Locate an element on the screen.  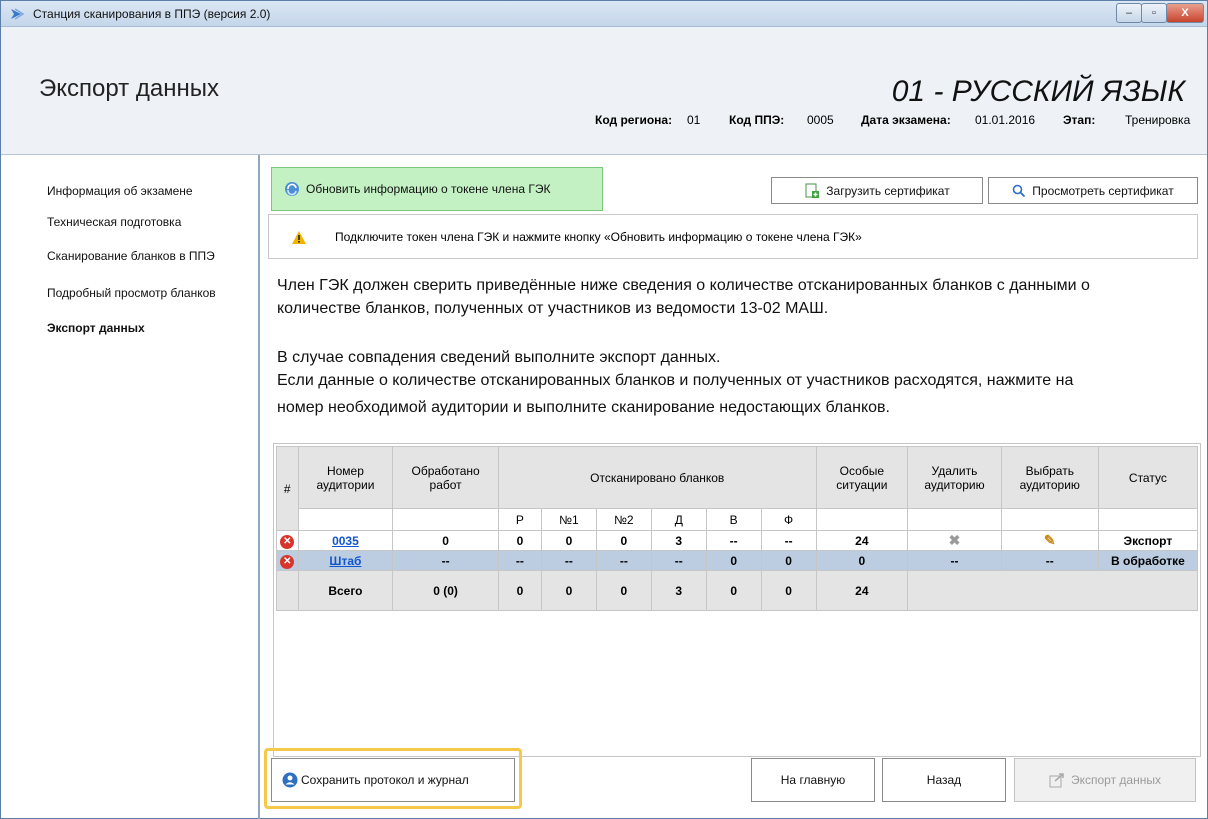
r-cell: 0 is located at coordinates (519, 540).